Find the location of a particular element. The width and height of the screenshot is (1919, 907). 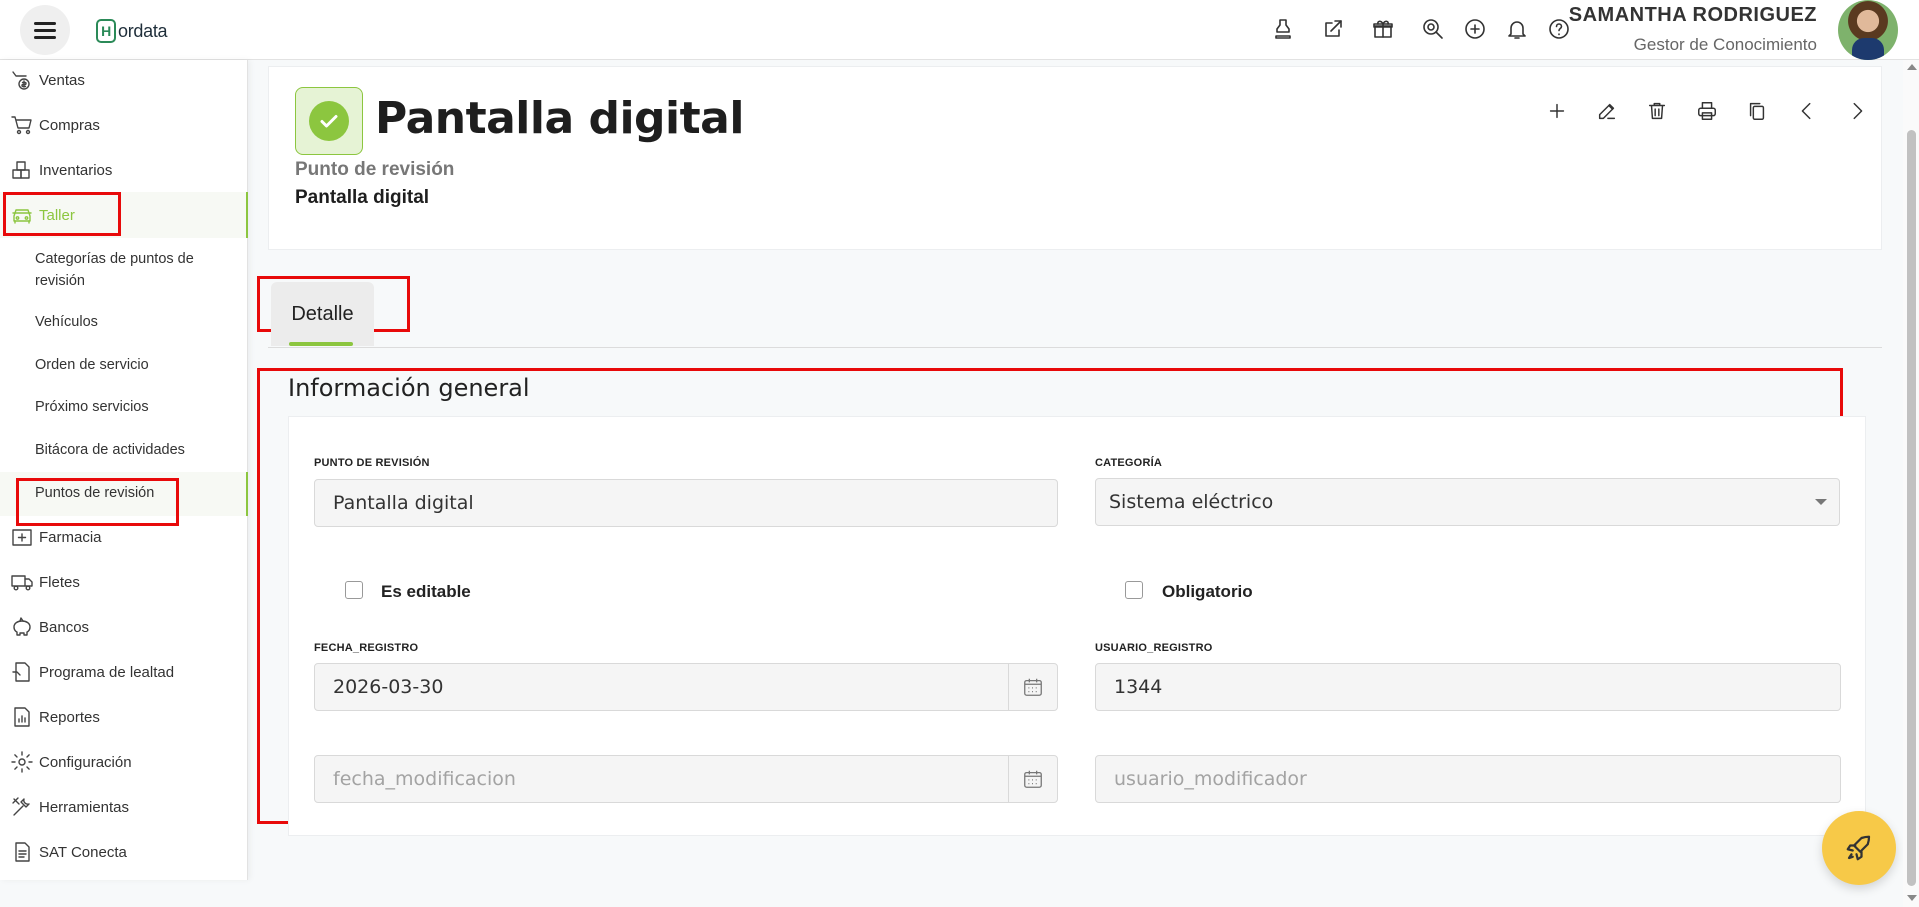

piggy-bank-icon is located at coordinates (22, 627).